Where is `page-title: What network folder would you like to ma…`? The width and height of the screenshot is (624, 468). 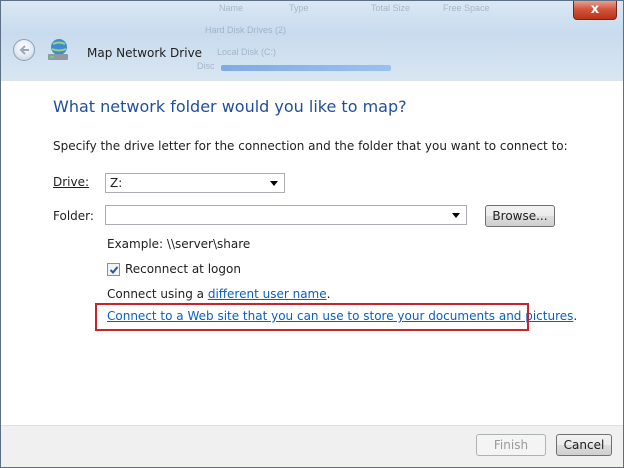
page-title: What network folder would you like to ma… is located at coordinates (230, 106).